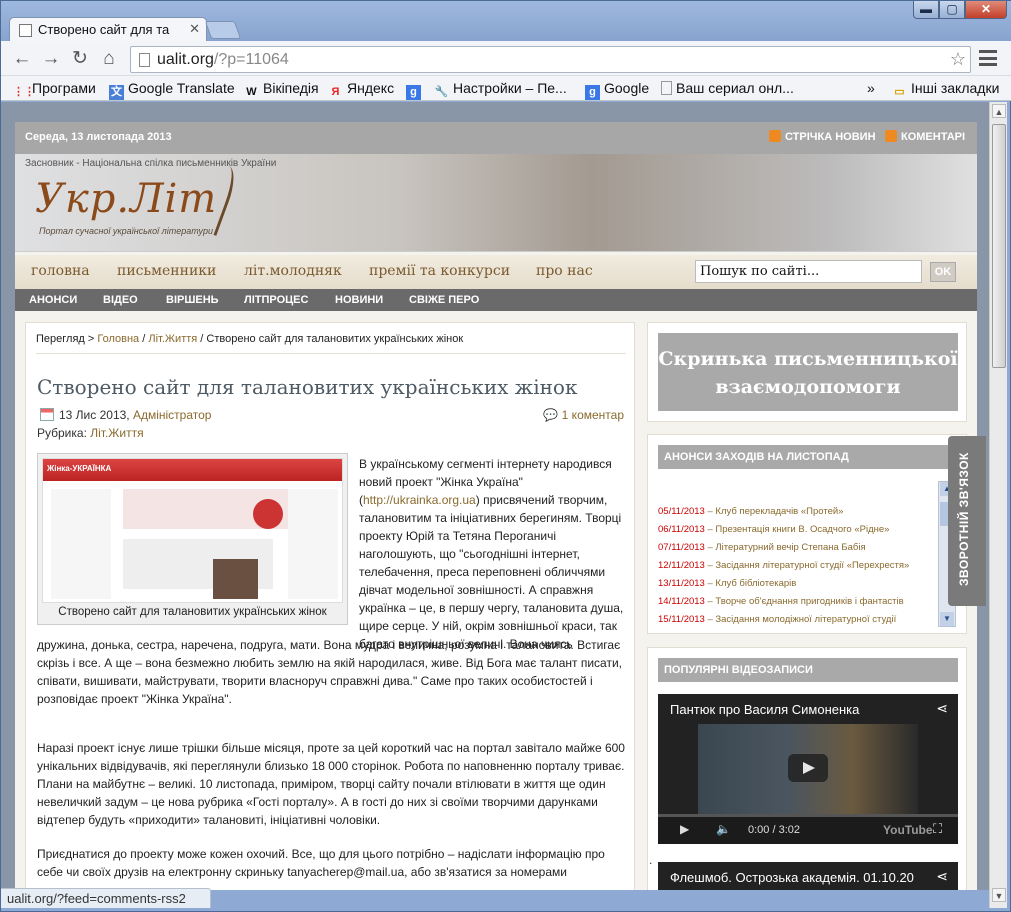 The image size is (1011, 912). I want to click on site-search-button: OK, so click(943, 272).